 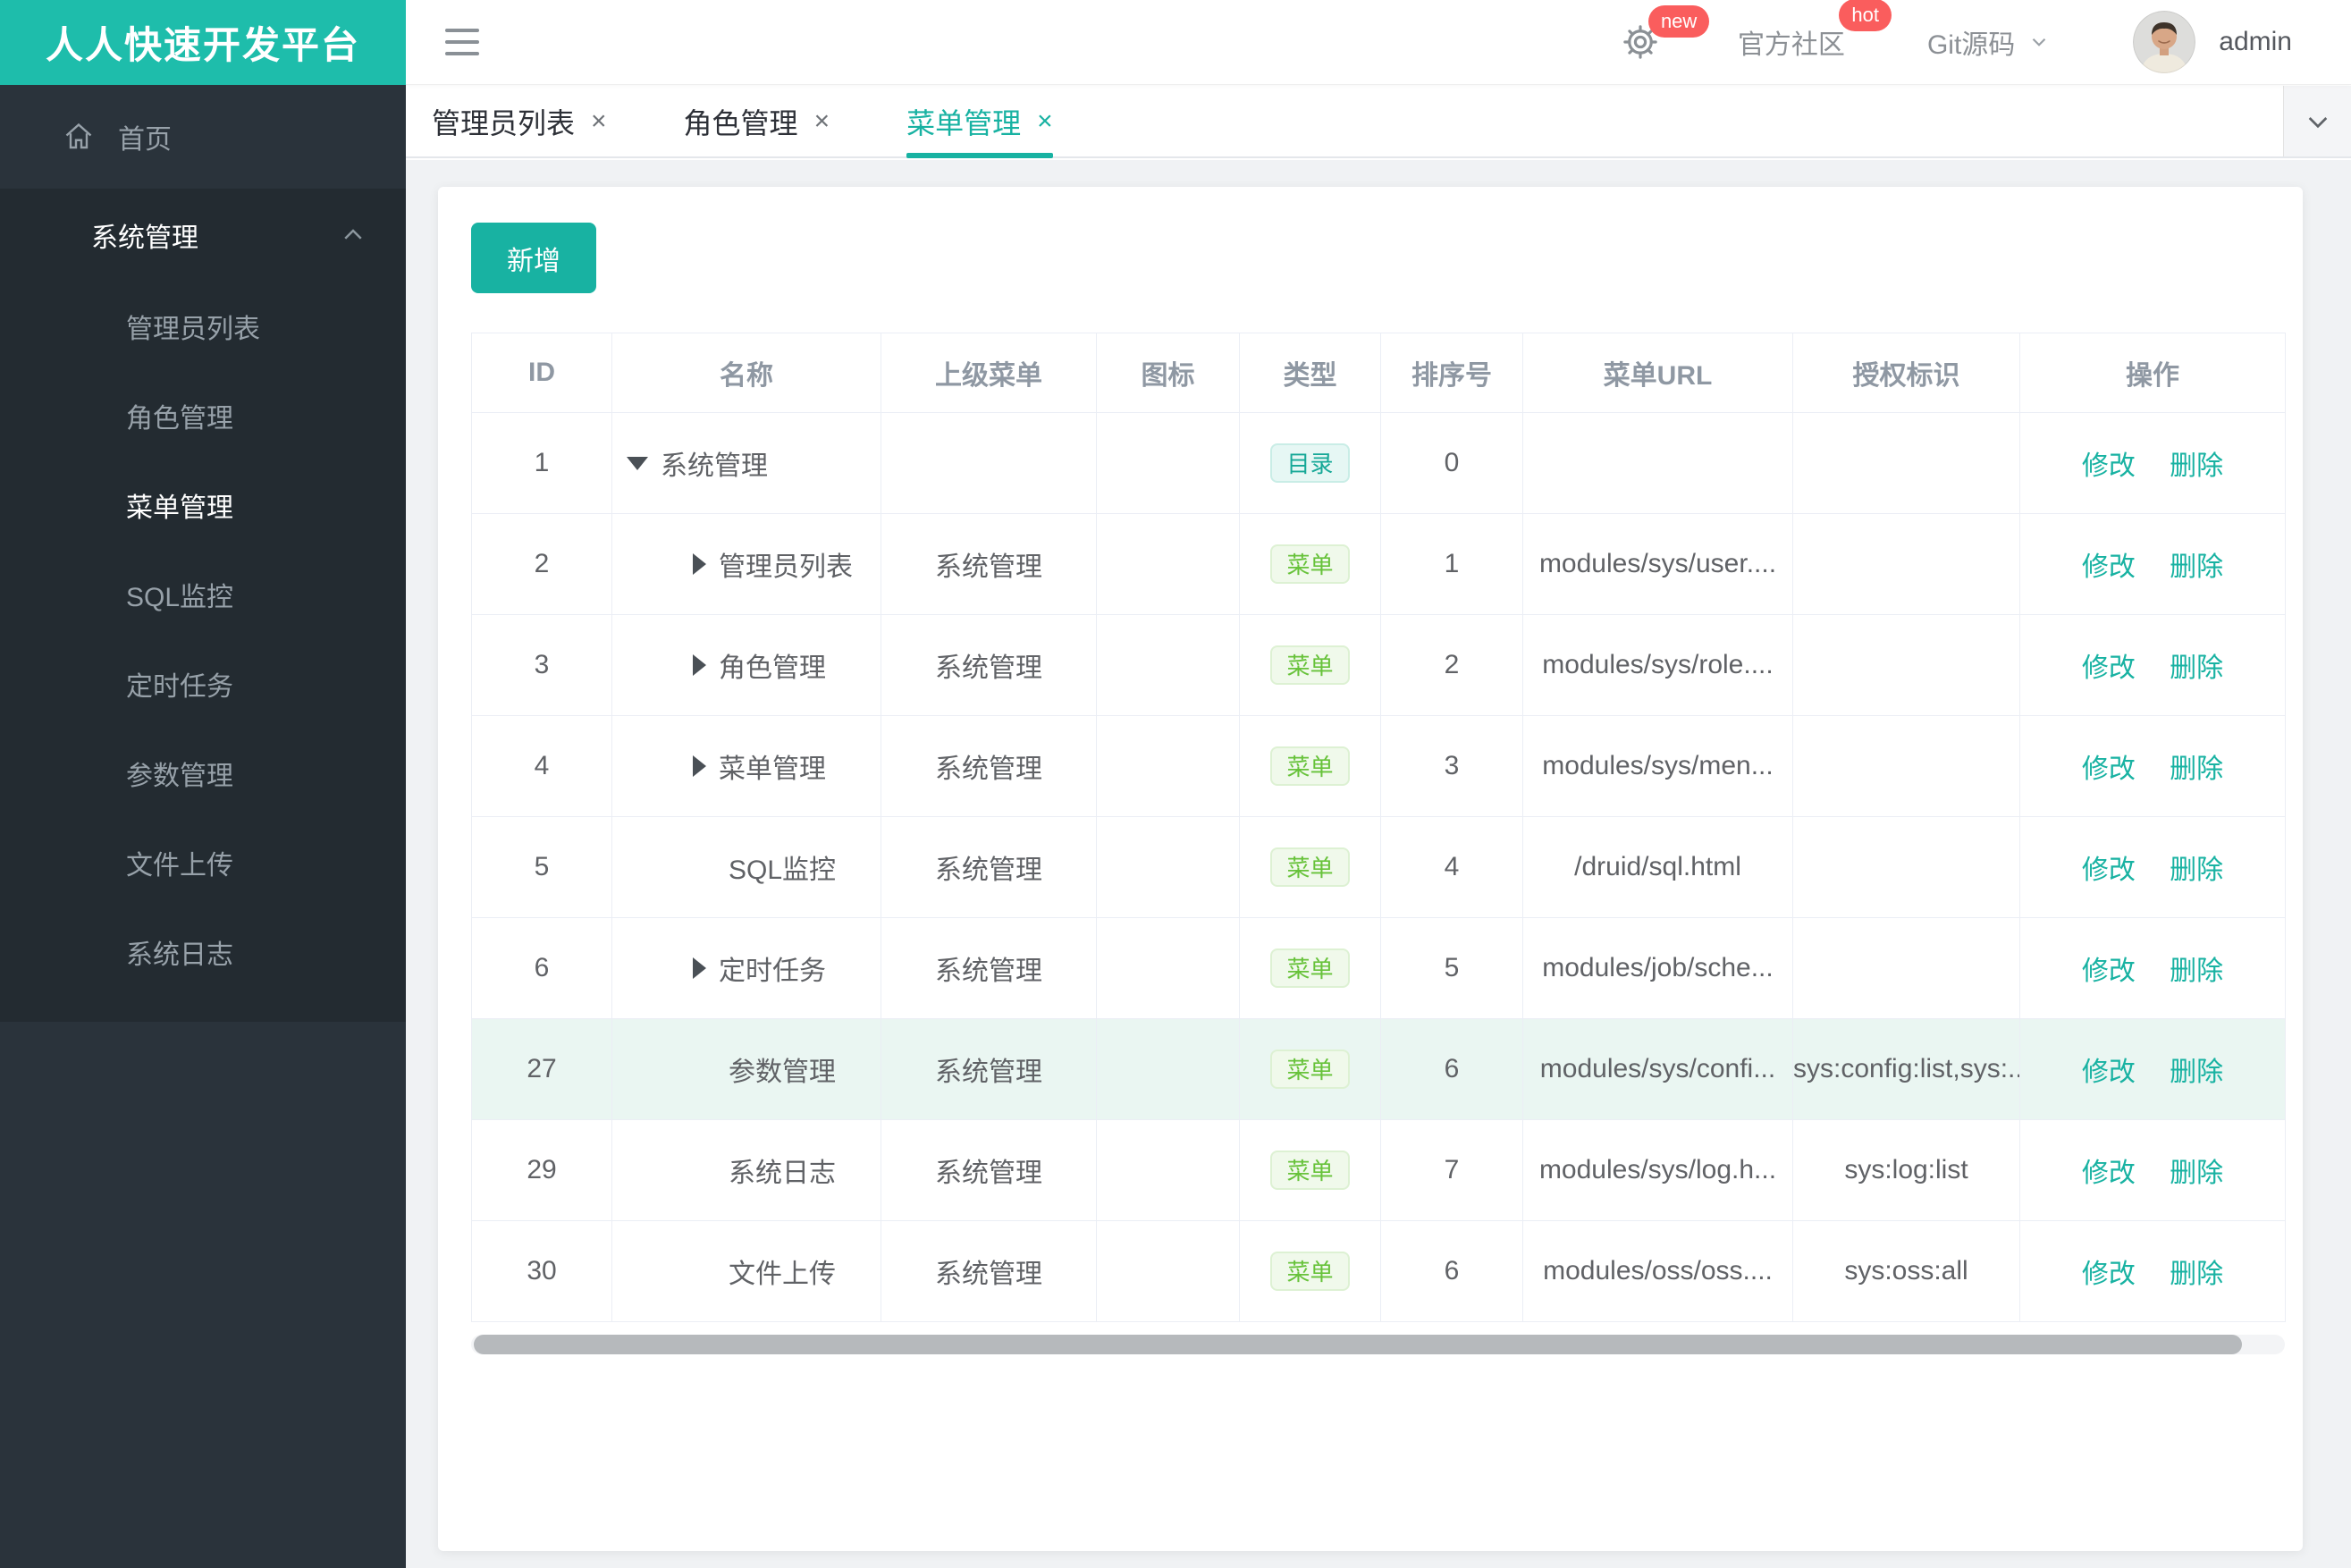 I want to click on add-button: 新增, so click(x=533, y=258).